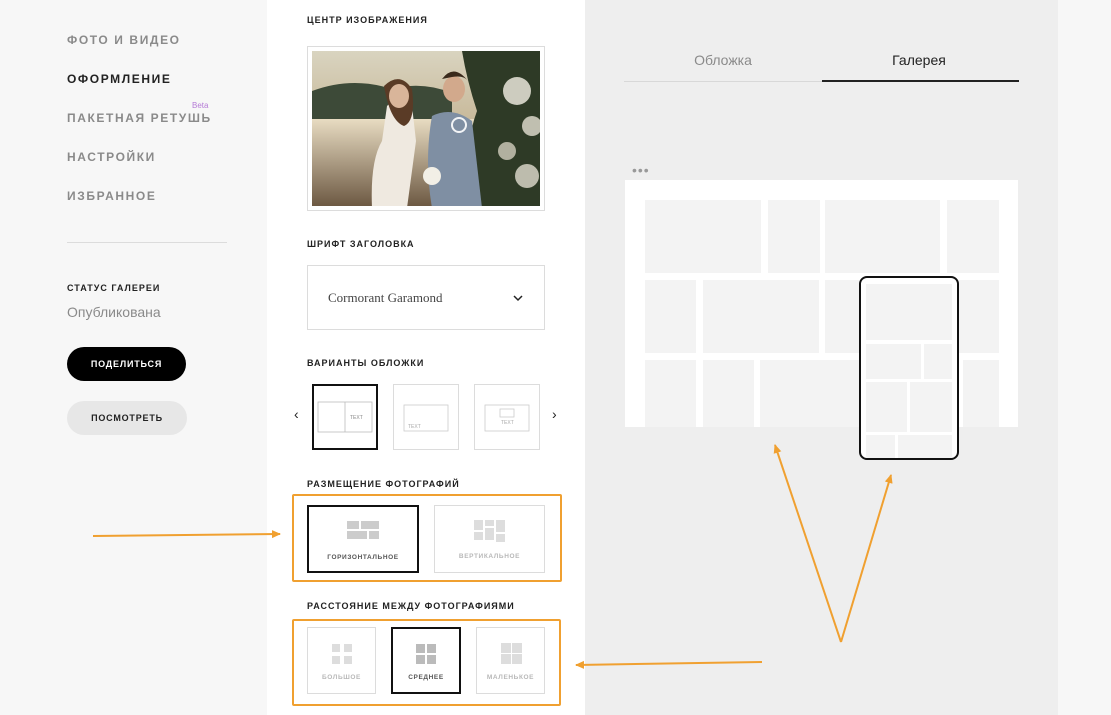 This screenshot has width=1111, height=715. Describe the element at coordinates (361, 244) in the screenshot. I see `font-title: ШРИФТ ЗАГОЛОВКА` at that location.